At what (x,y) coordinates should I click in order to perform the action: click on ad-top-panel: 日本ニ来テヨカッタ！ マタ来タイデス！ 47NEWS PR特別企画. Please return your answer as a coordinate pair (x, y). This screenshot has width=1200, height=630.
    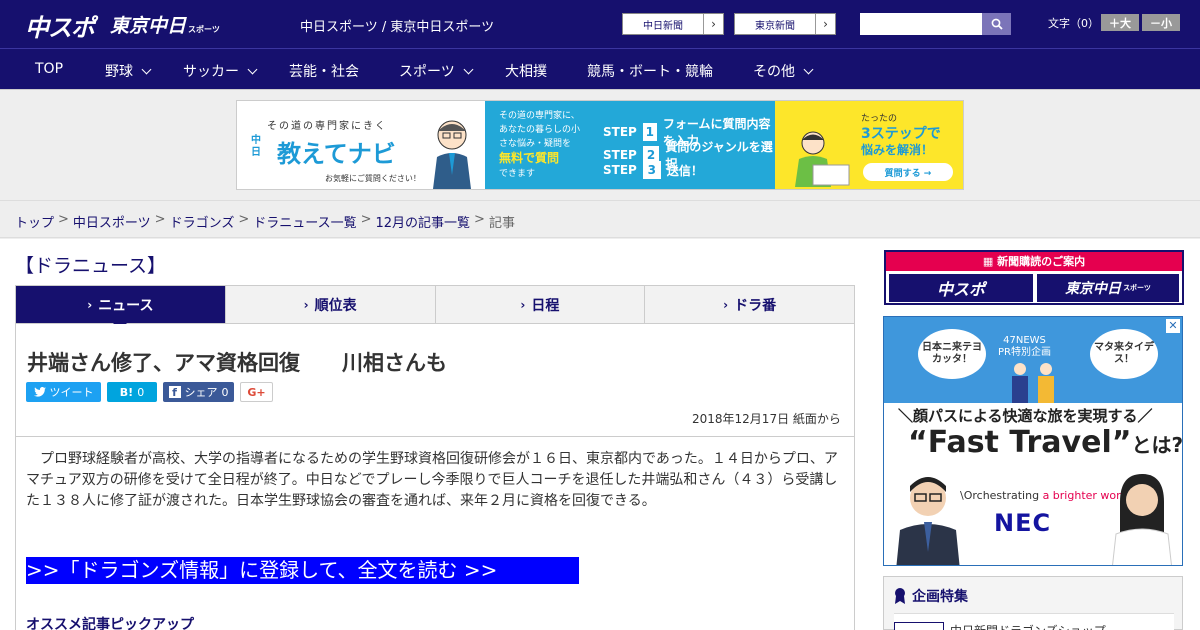
    Looking at the image, I should click on (1033, 360).